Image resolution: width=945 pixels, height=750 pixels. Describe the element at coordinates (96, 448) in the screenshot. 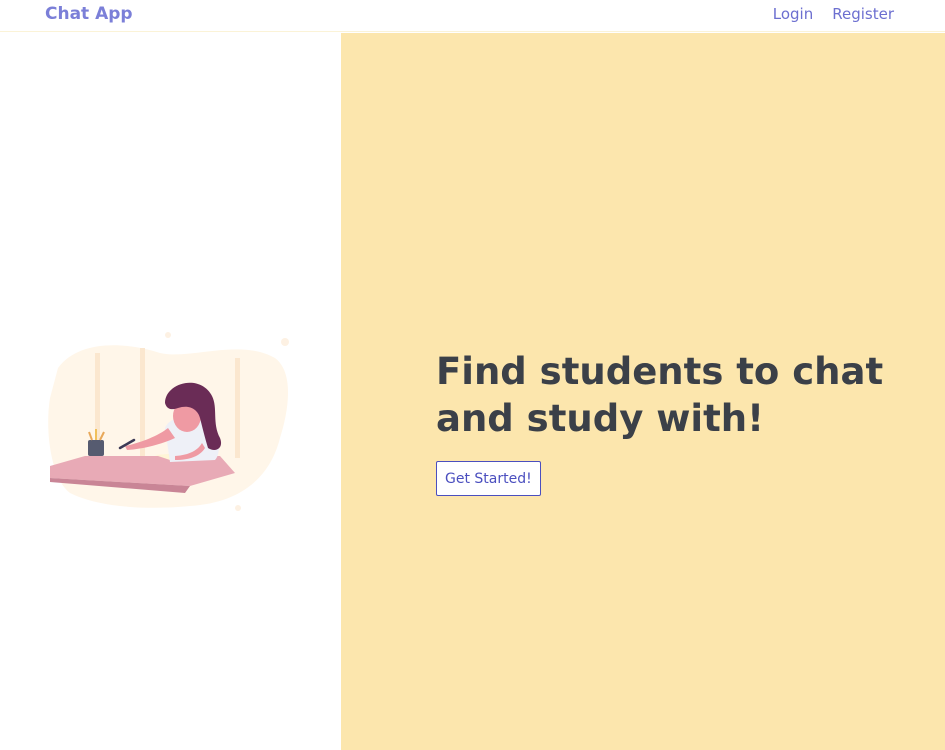

I see `pencil-cup` at that location.